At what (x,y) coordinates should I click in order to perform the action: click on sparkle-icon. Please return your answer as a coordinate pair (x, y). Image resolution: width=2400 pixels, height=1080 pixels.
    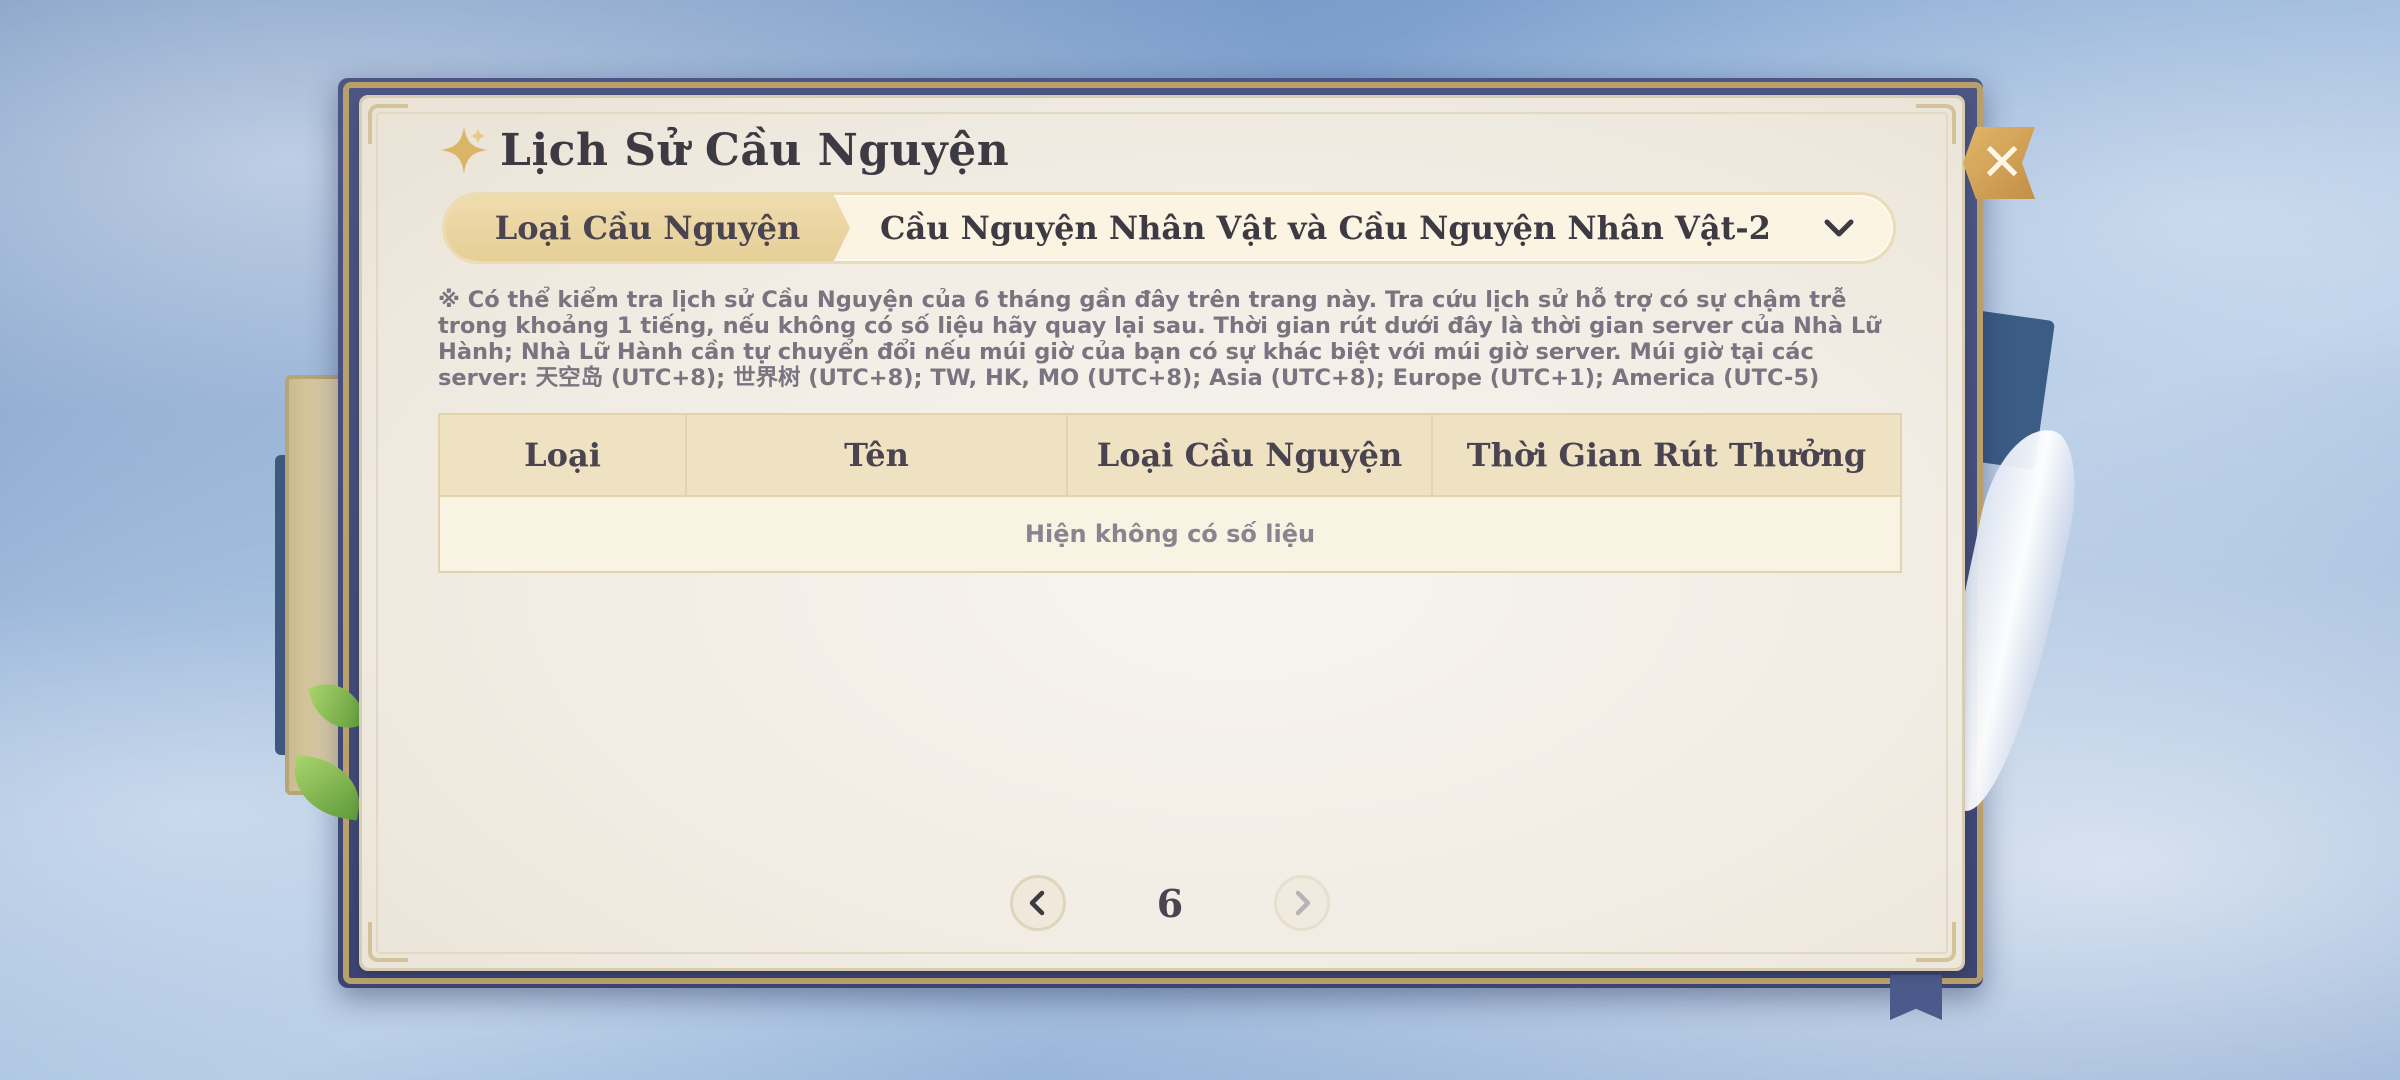
    Looking at the image, I should click on (464, 150).